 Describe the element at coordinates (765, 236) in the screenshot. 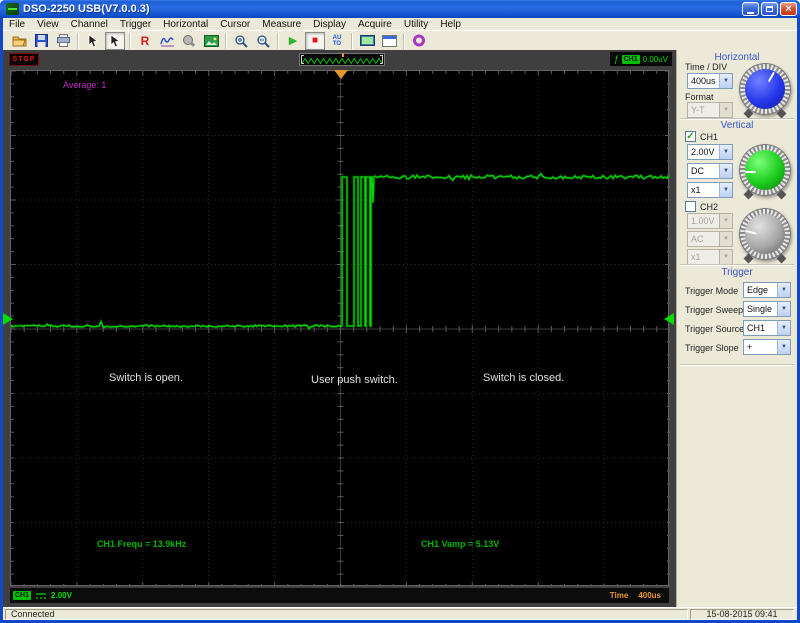

I see `ch2-vertical-knob` at that location.